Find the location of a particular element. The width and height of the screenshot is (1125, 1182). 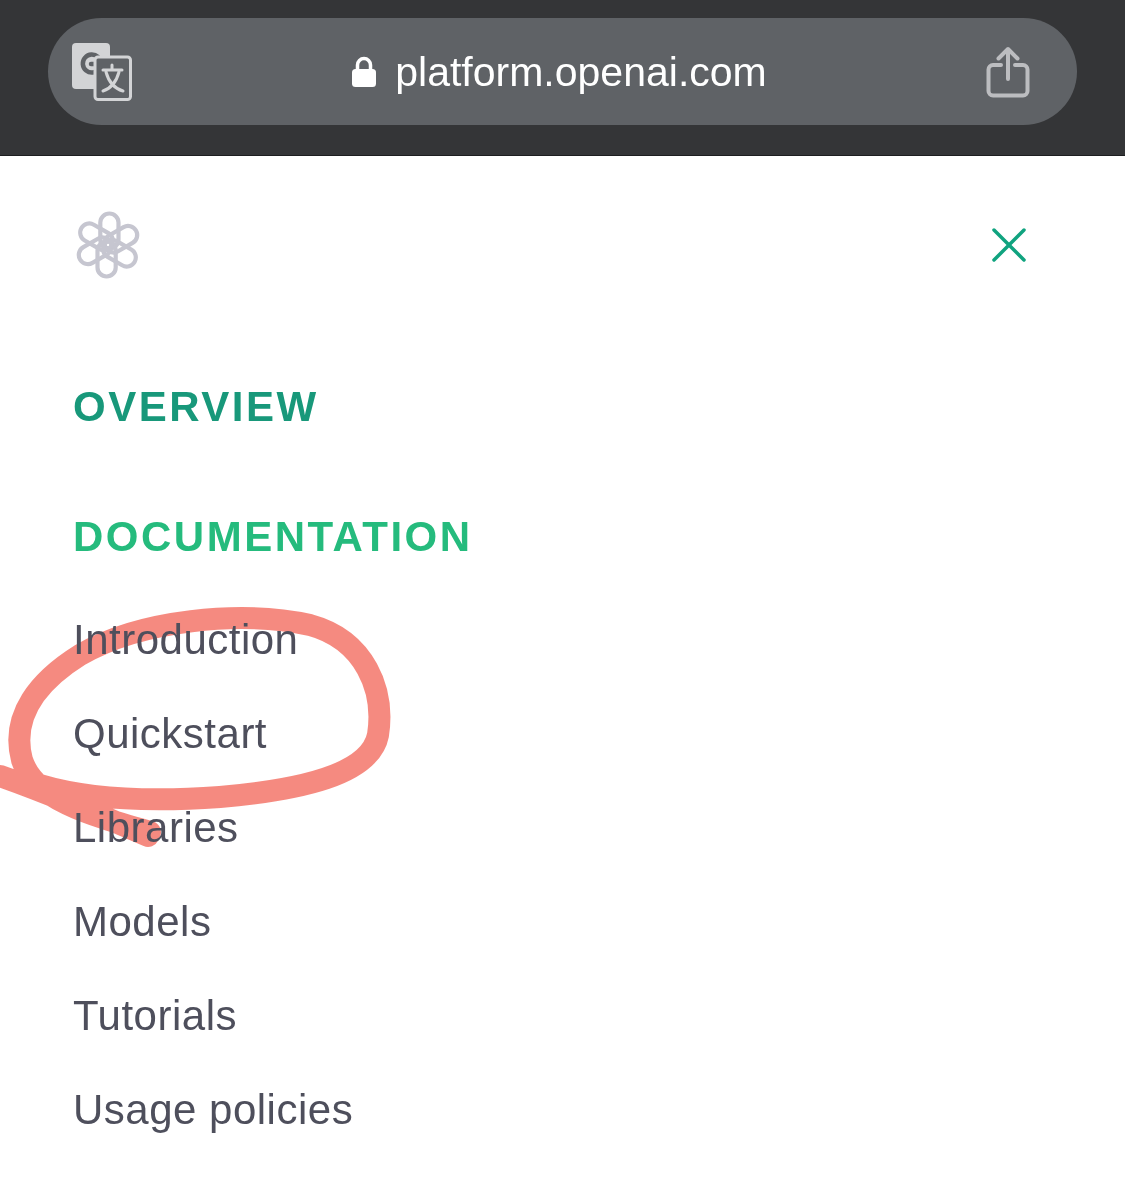

nav-link: Usage policies is located at coordinates (213, 1110).